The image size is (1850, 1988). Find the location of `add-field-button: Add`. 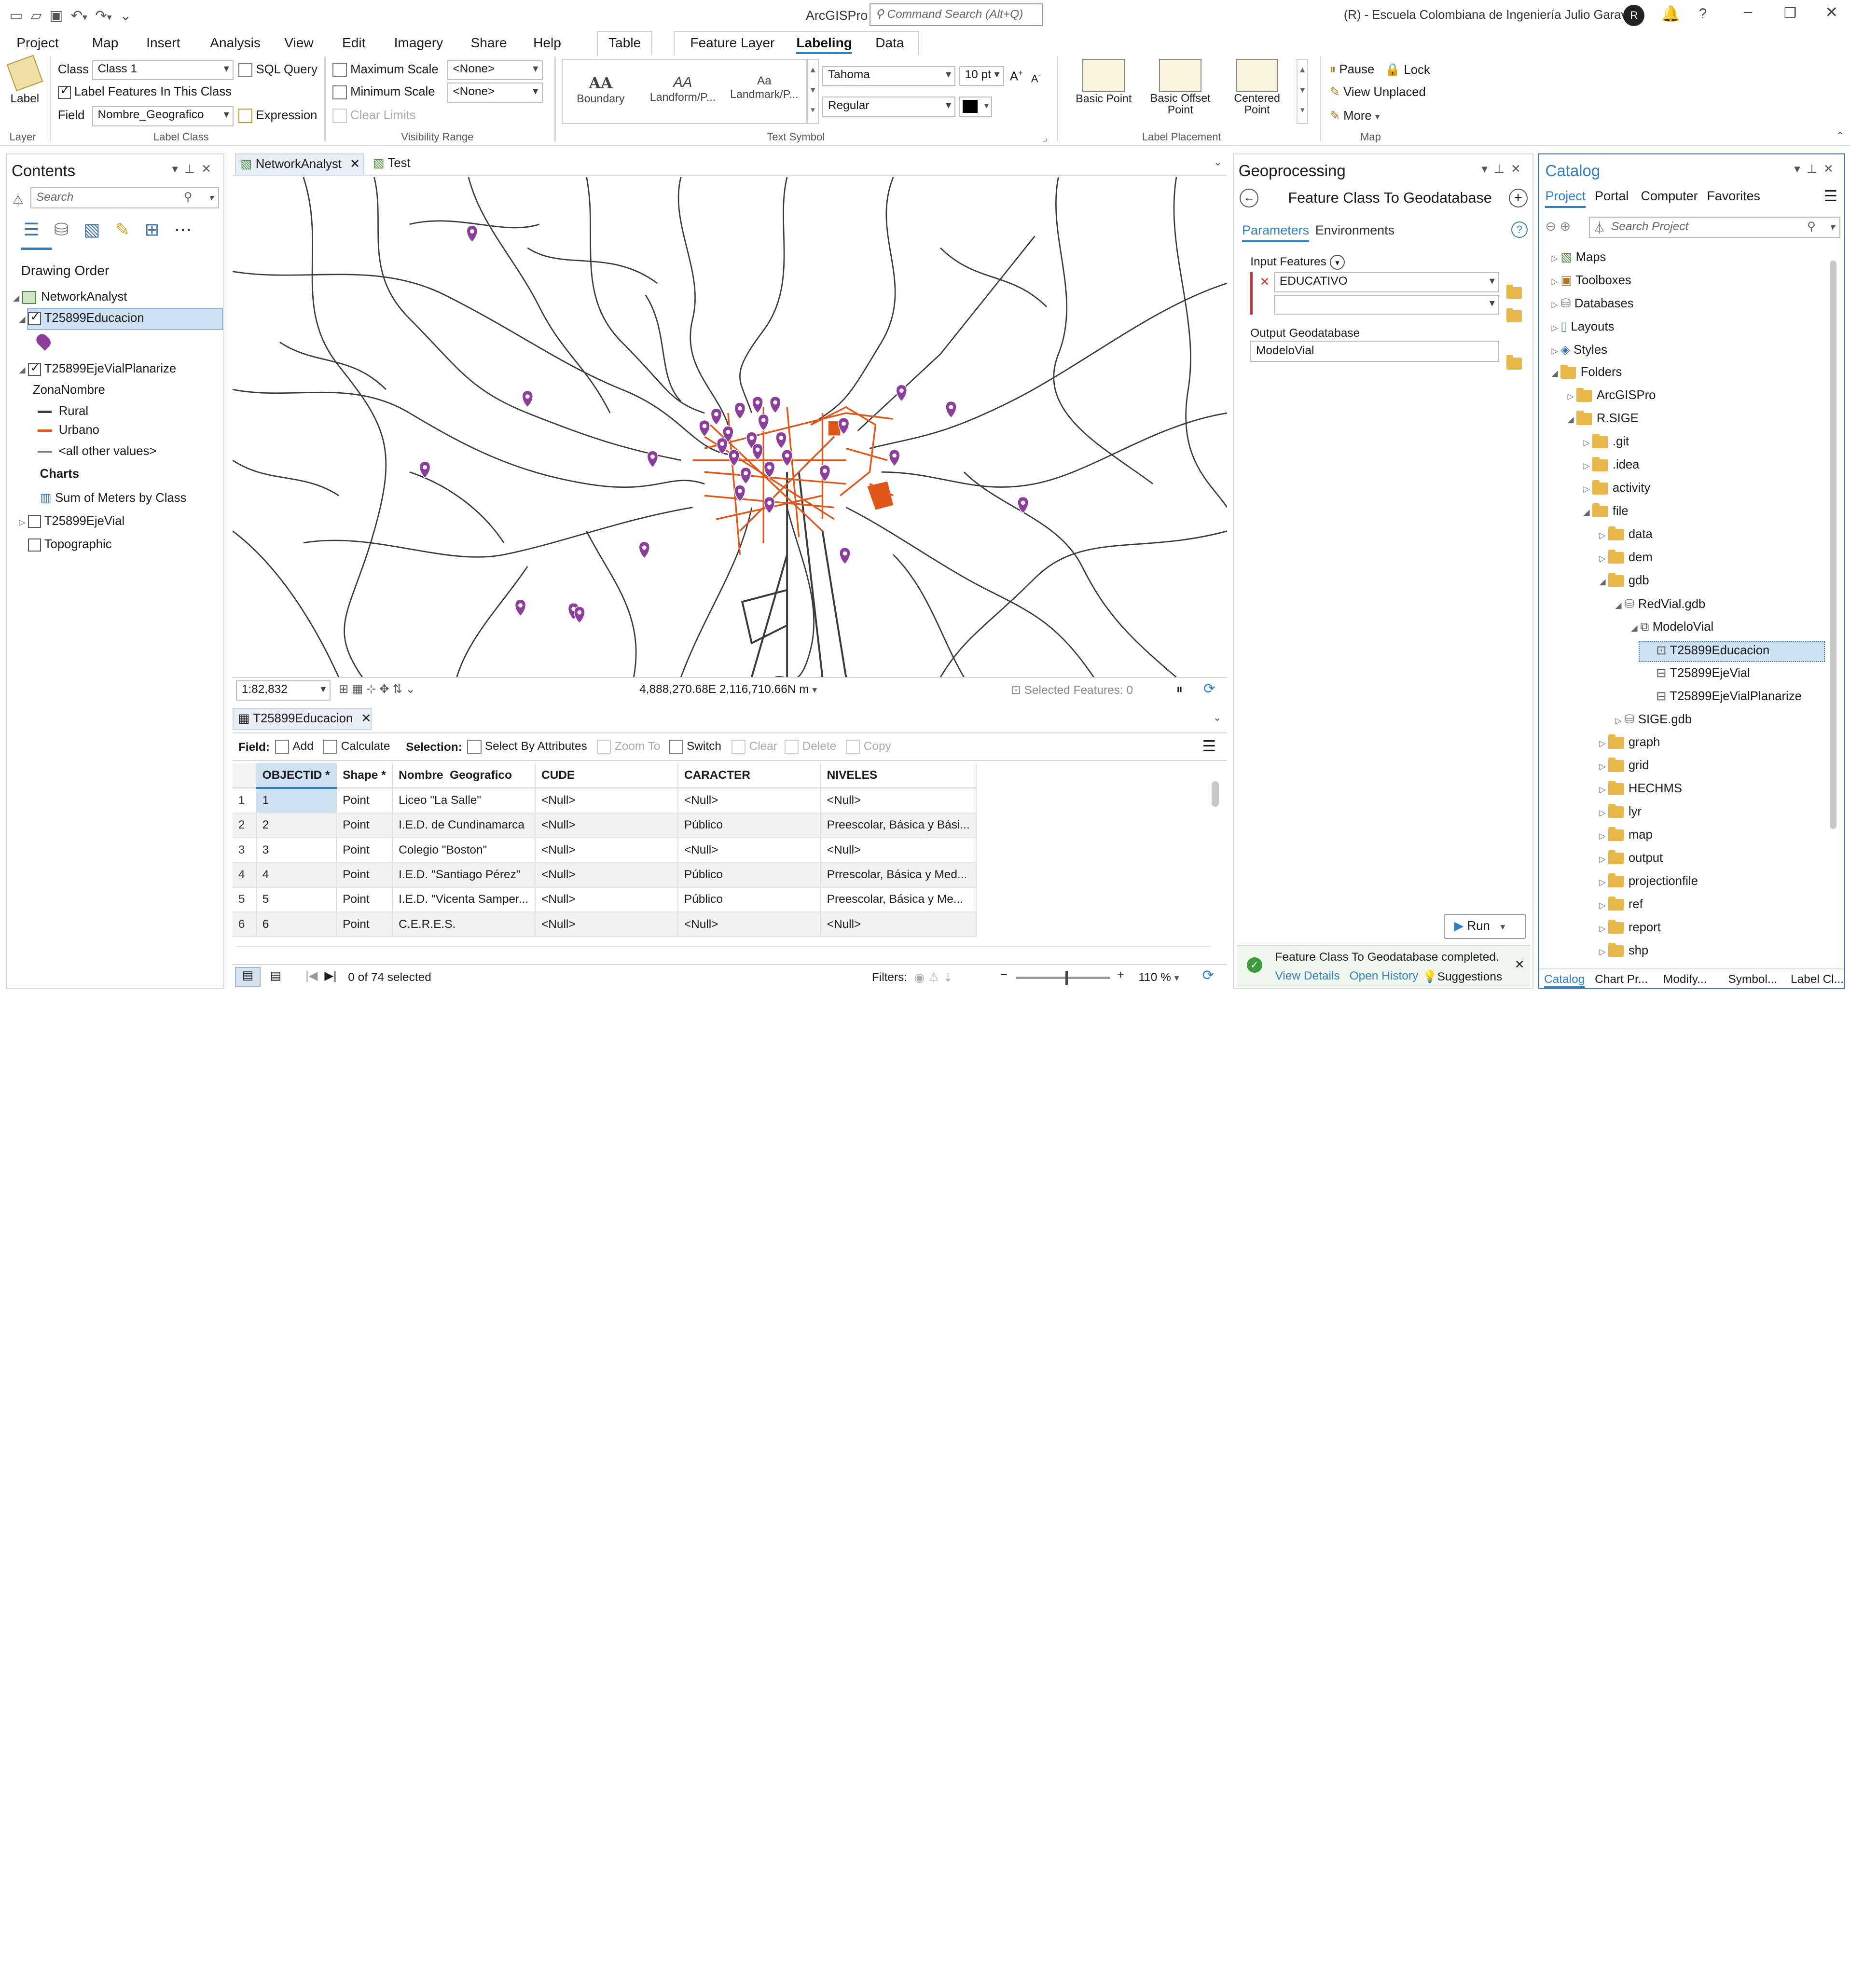

add-field-button: Add is located at coordinates (294, 746).